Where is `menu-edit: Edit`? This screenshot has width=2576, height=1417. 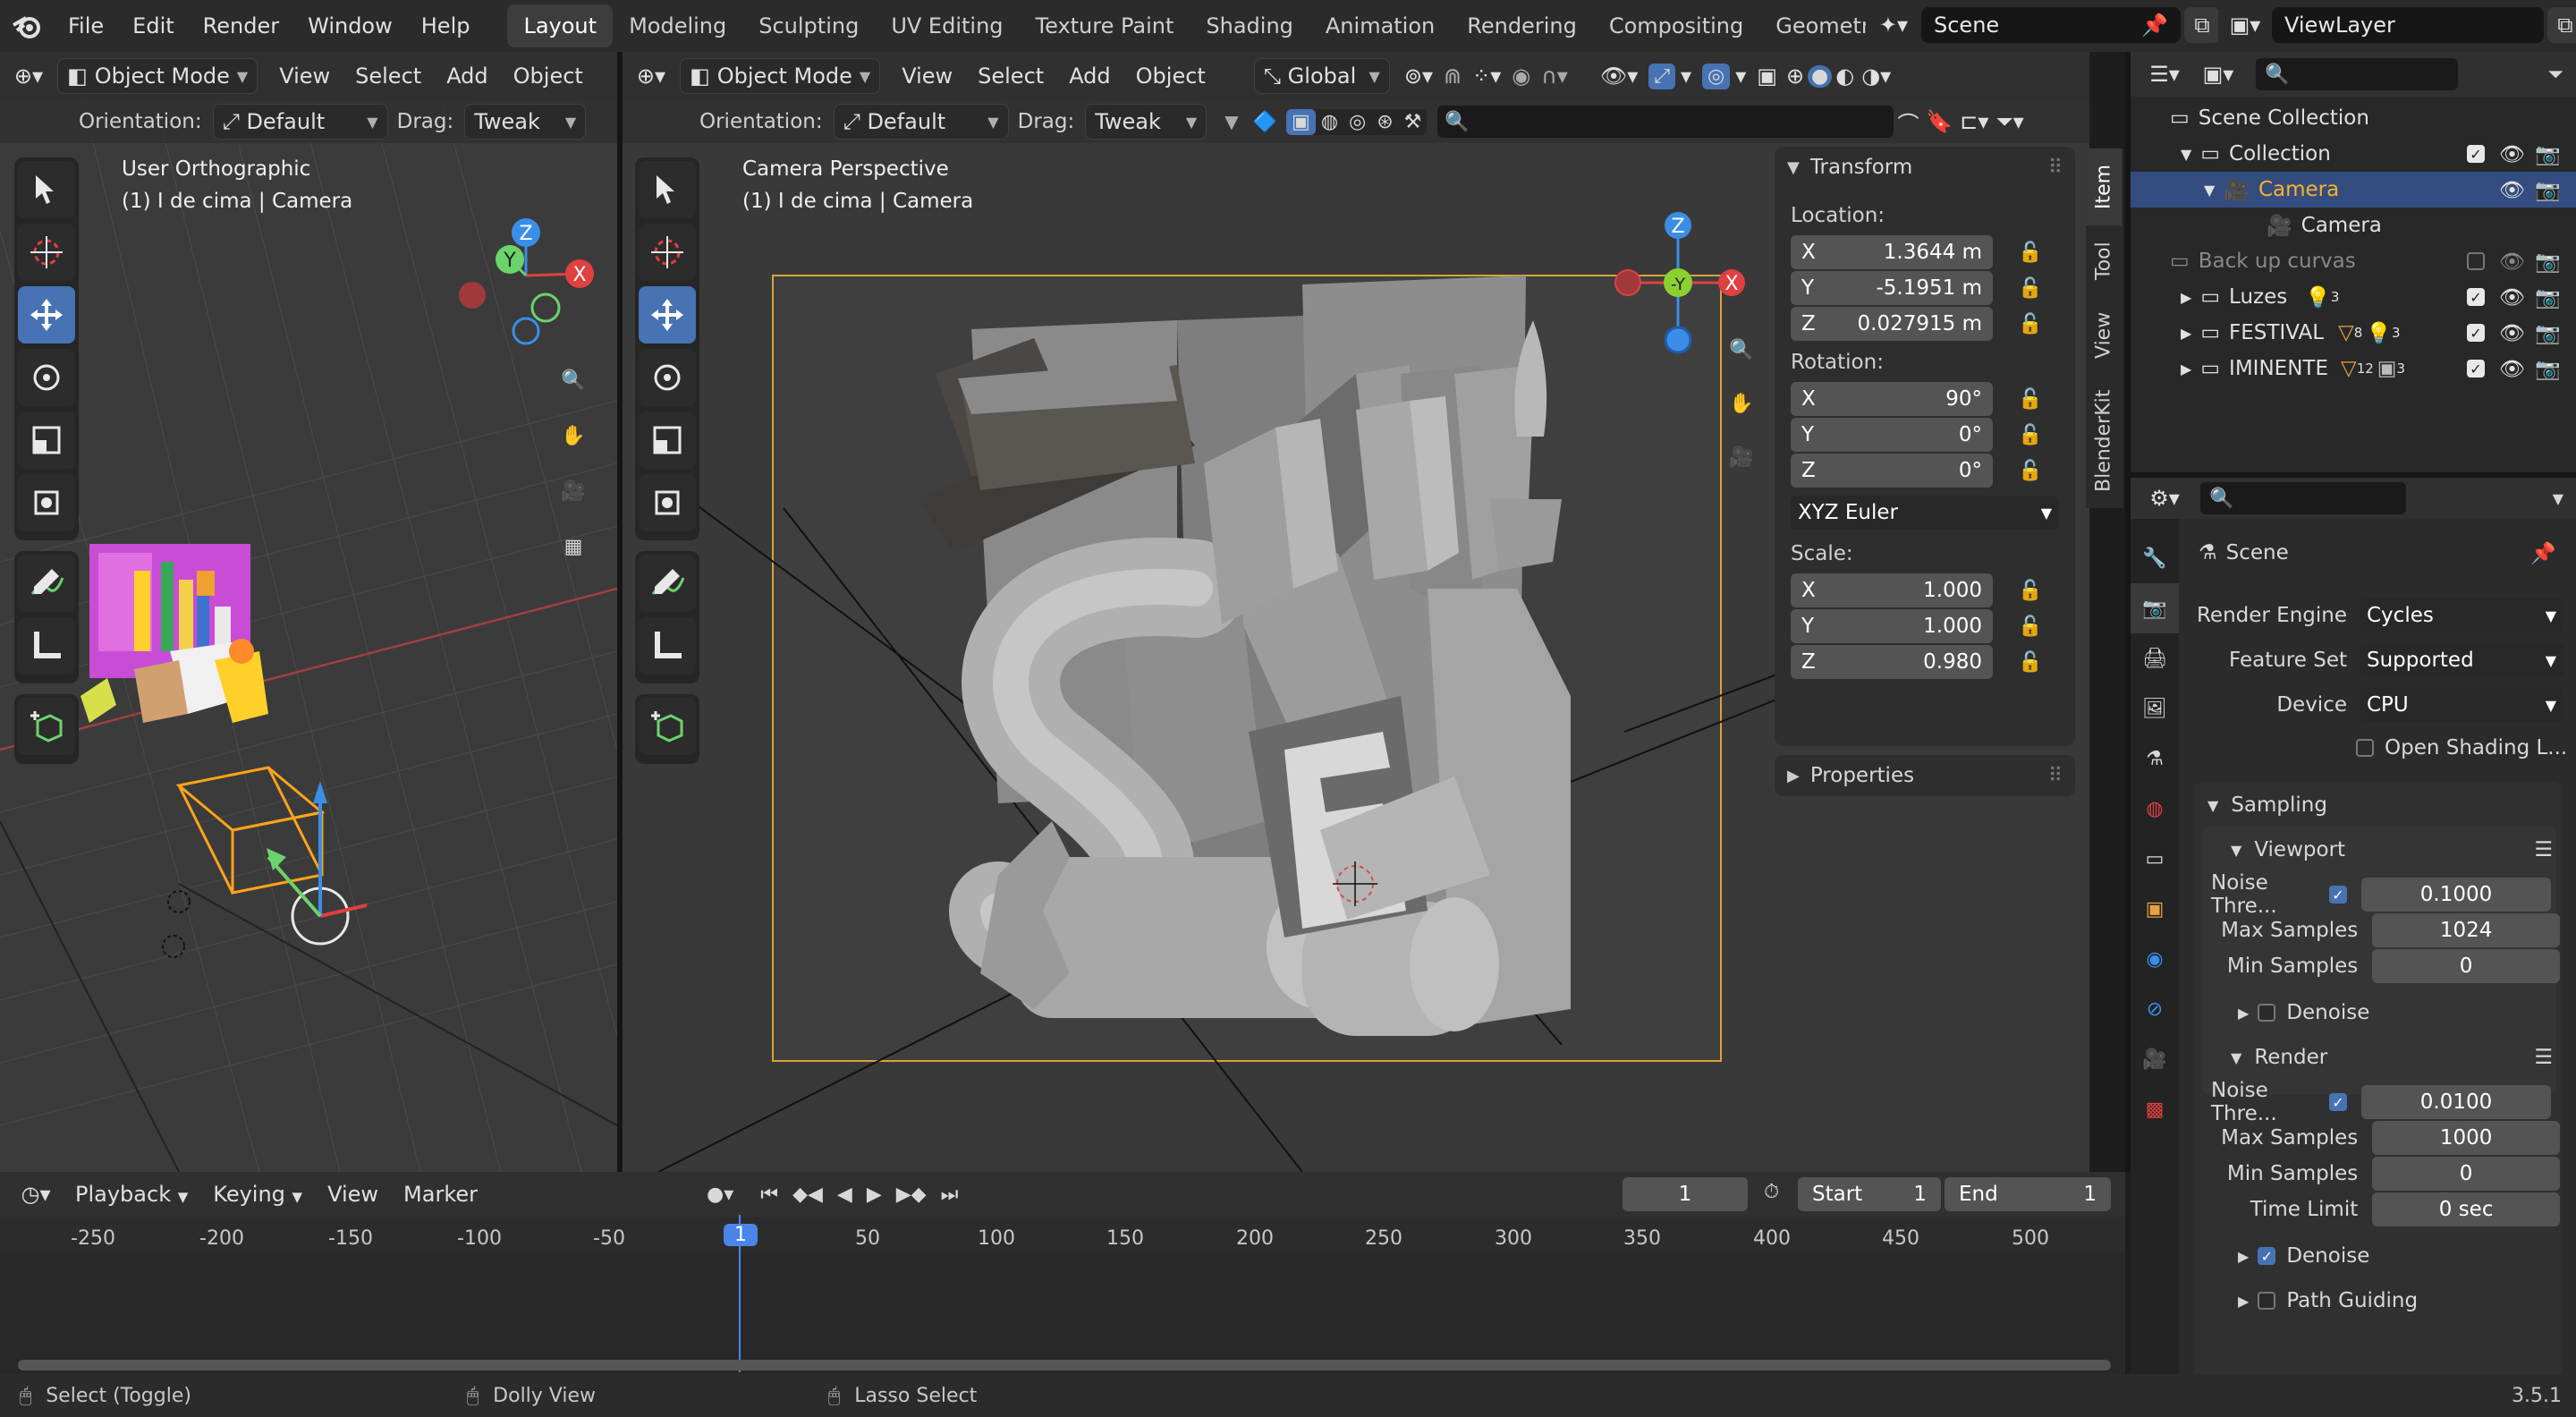 menu-edit: Edit is located at coordinates (153, 26).